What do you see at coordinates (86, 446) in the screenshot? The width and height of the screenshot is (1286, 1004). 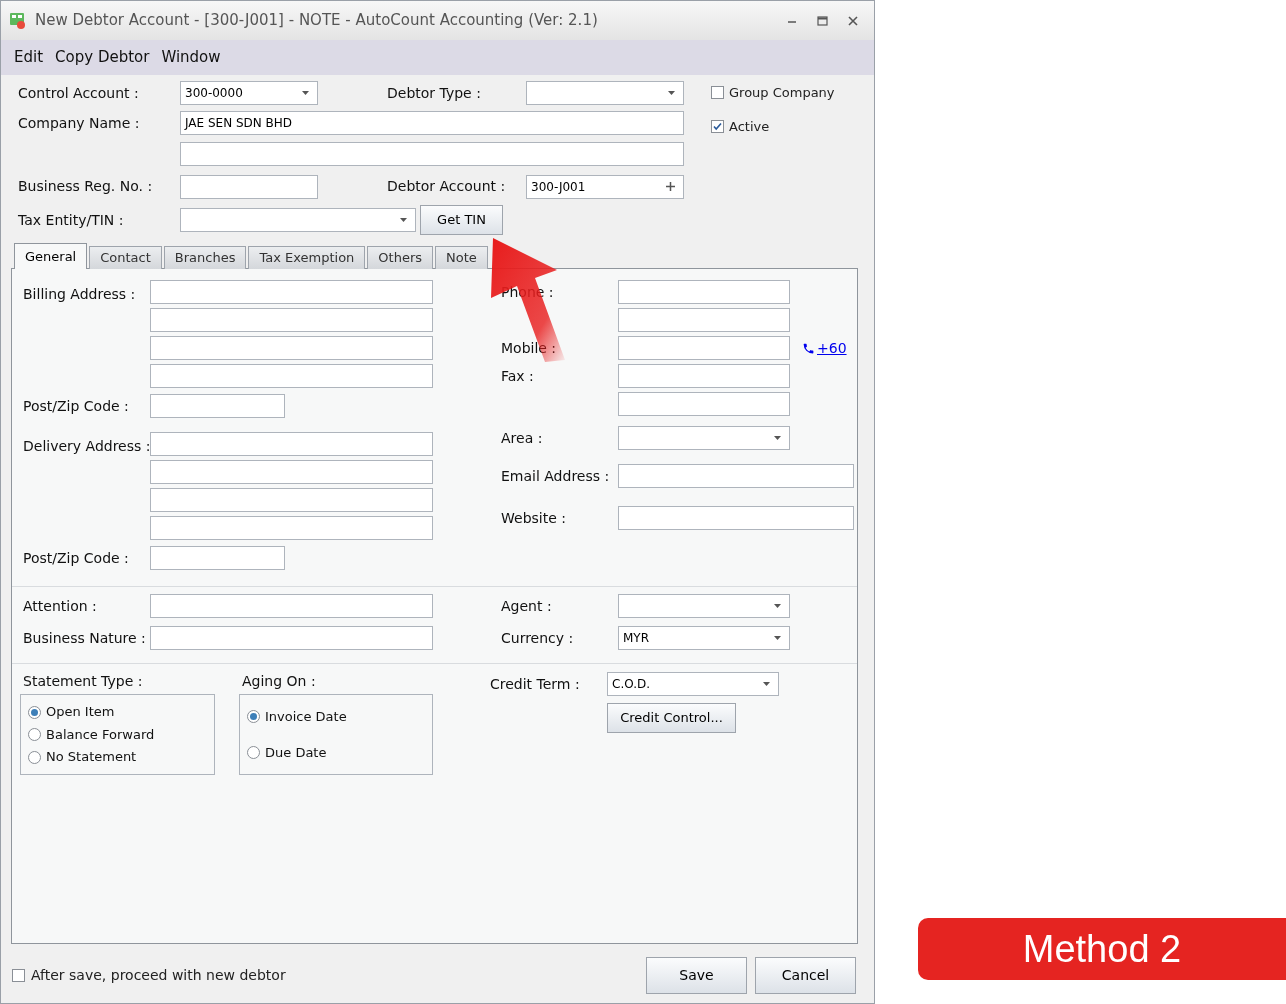 I see `field-label: Delivery Address :` at bounding box center [86, 446].